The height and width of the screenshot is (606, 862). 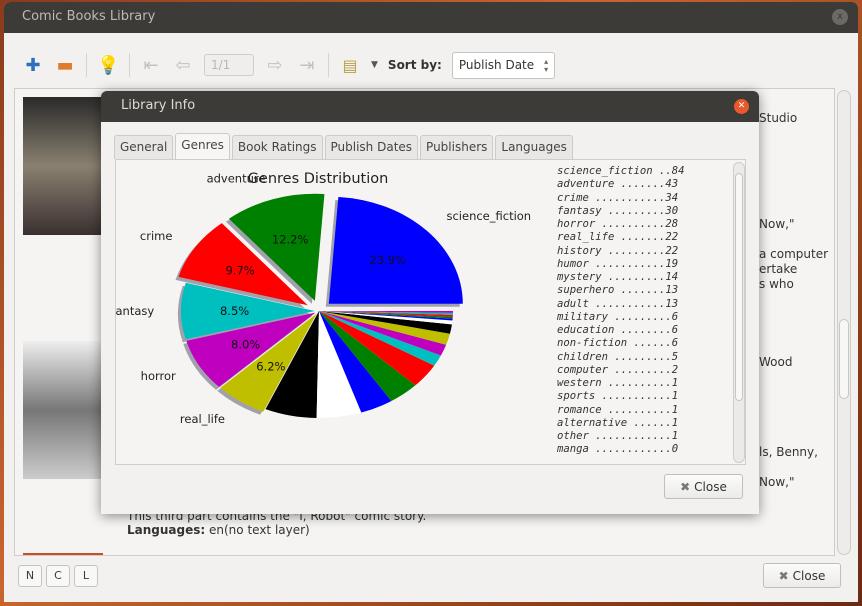 I want to click on main-close-button: ✖ Close, so click(x=802, y=575).